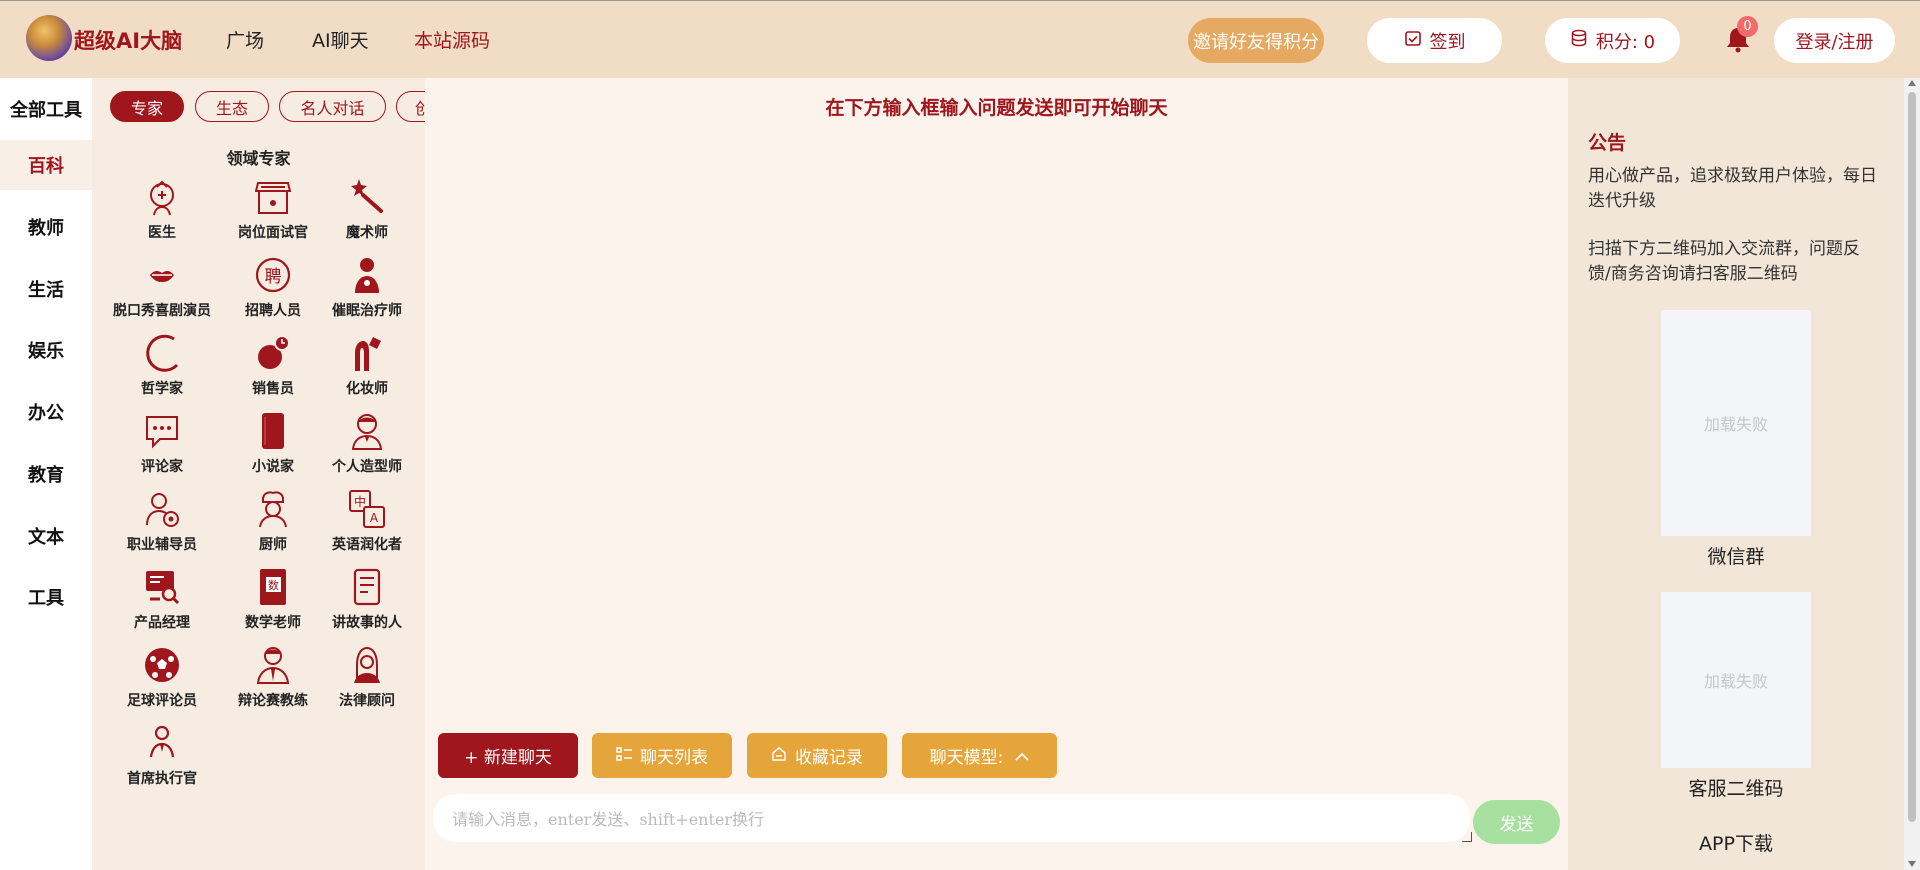 This screenshot has height=870, width=1920. I want to click on math-book-icon: 数, so click(273, 587).